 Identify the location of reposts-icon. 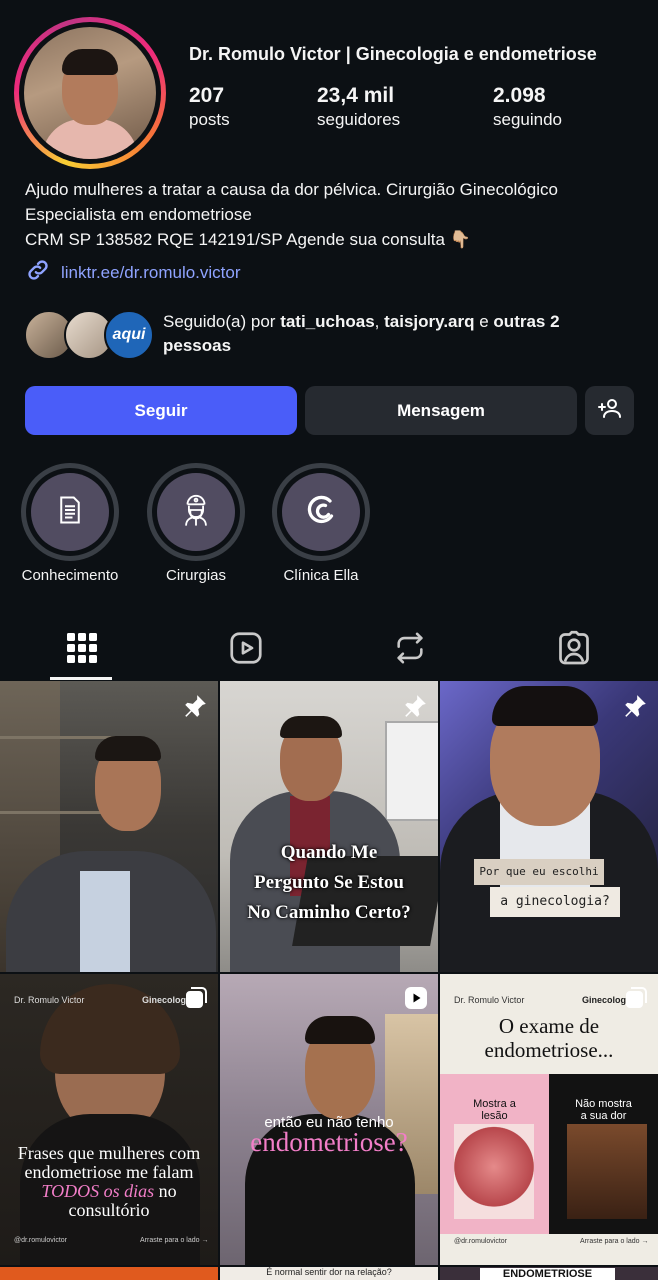
(410, 650).